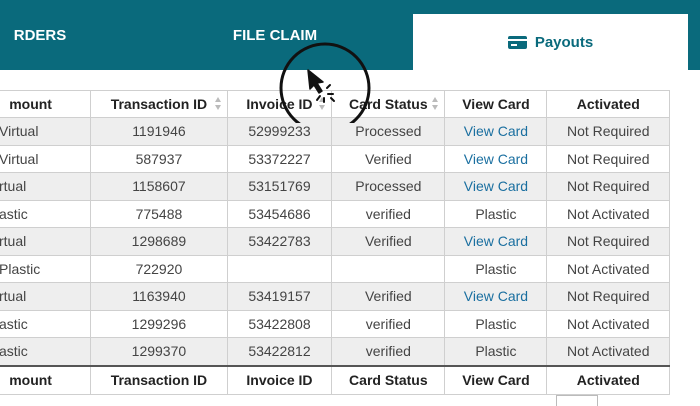  What do you see at coordinates (279, 268) in the screenshot?
I see `cell-invoice-id` at bounding box center [279, 268].